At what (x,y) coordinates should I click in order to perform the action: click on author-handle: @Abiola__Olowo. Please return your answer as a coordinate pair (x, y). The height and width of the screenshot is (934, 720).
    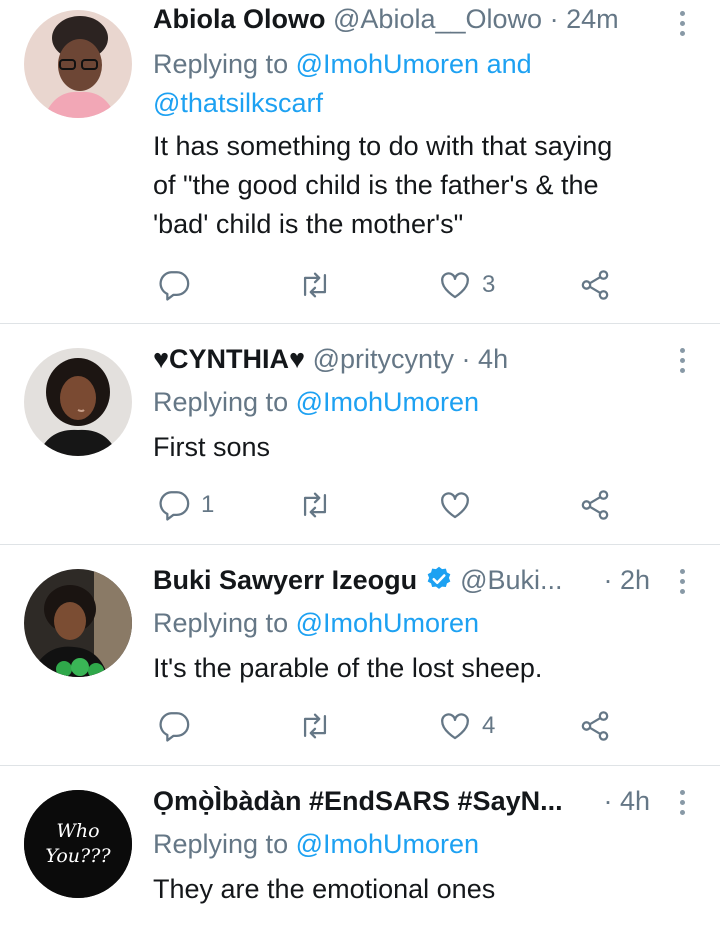
    Looking at the image, I should click on (437, 19).